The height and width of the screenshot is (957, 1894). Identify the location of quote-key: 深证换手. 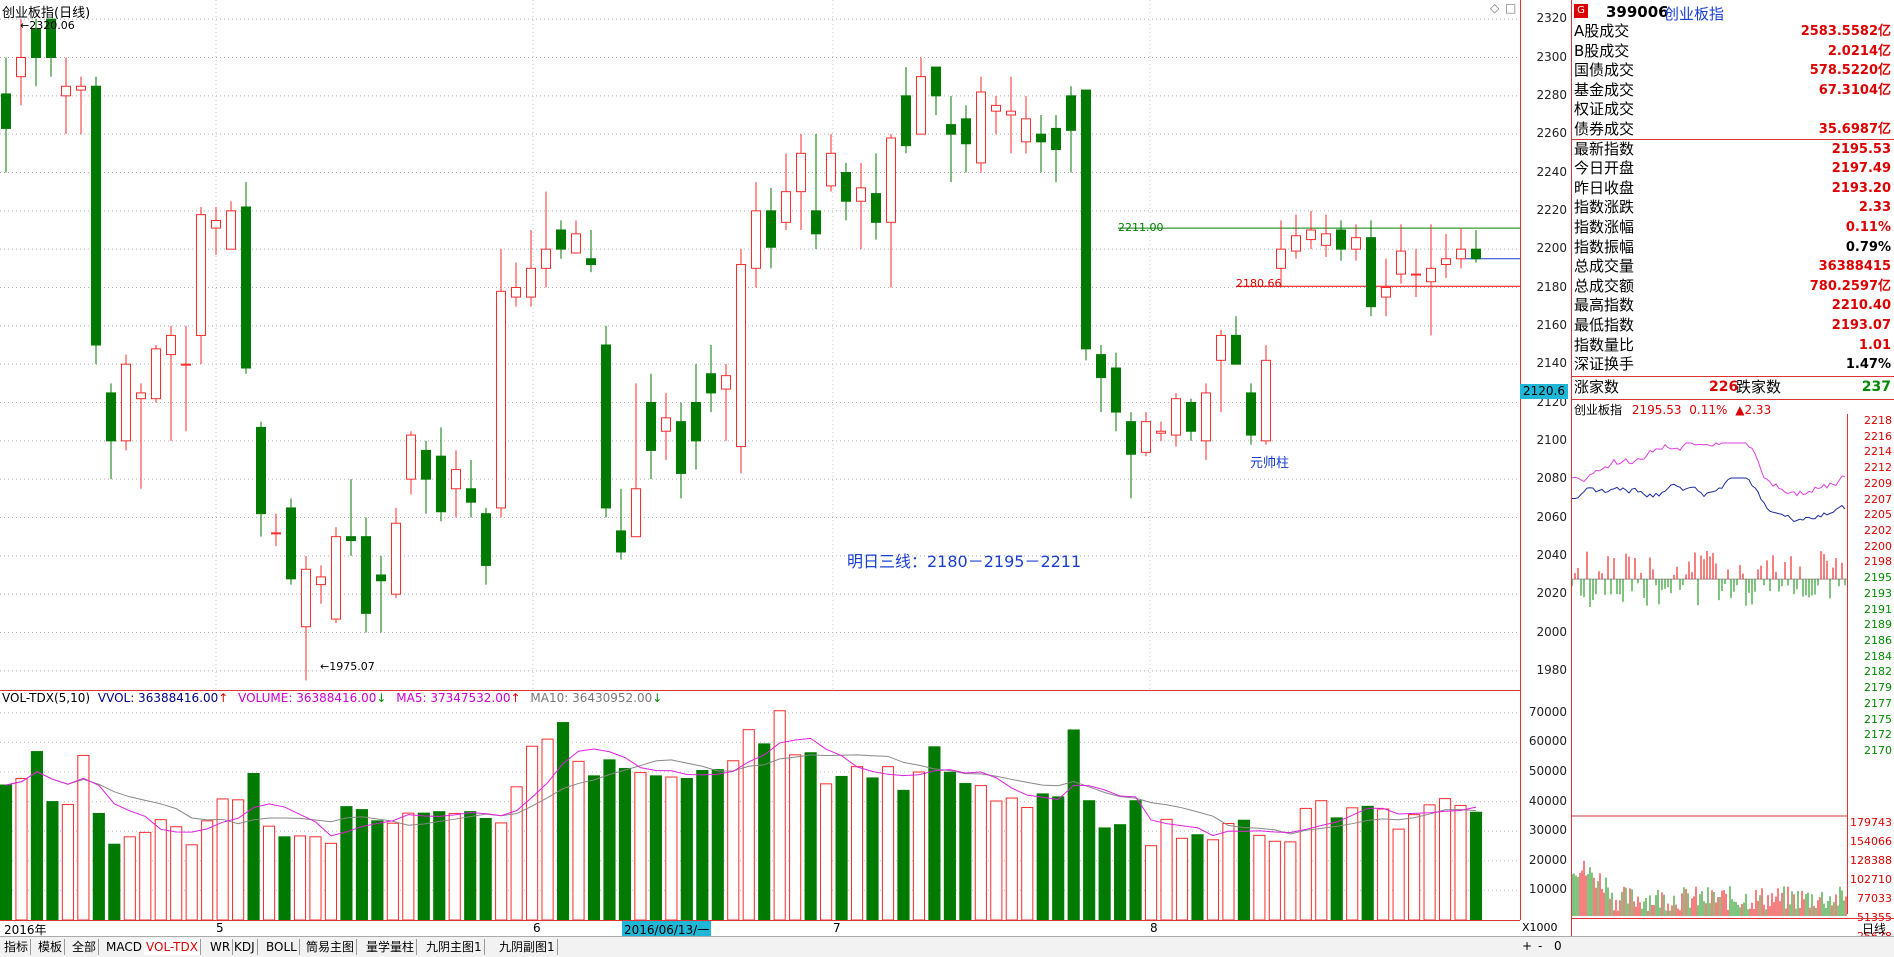
(1604, 364).